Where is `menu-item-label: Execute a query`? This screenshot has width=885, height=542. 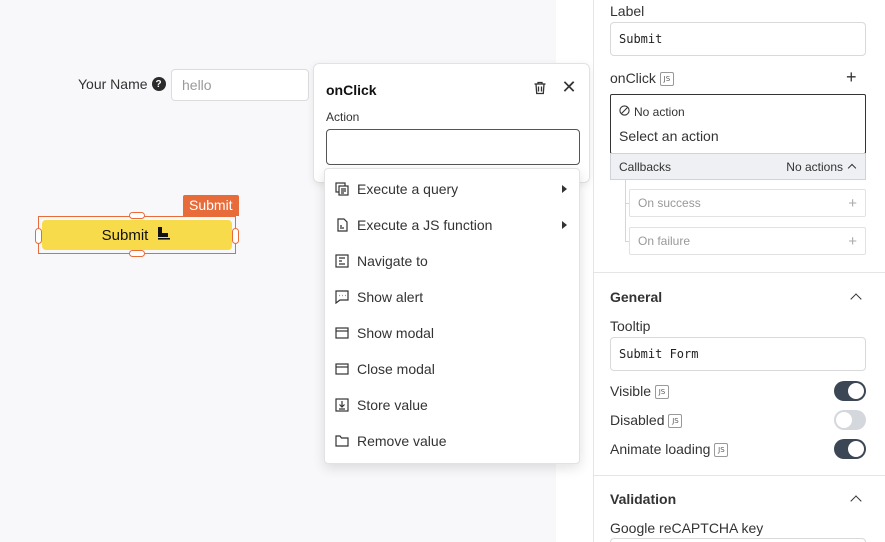 menu-item-label: Execute a query is located at coordinates (408, 189).